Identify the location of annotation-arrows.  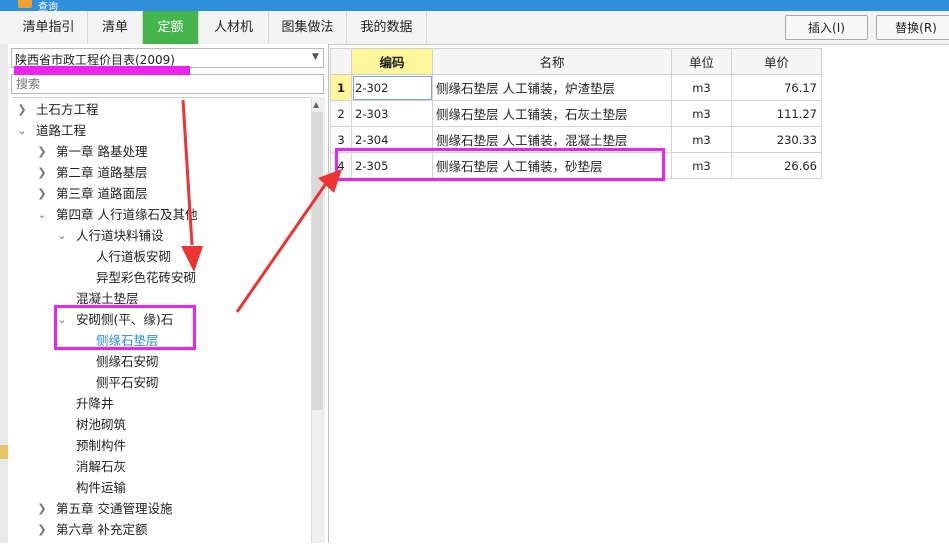
(261, 206).